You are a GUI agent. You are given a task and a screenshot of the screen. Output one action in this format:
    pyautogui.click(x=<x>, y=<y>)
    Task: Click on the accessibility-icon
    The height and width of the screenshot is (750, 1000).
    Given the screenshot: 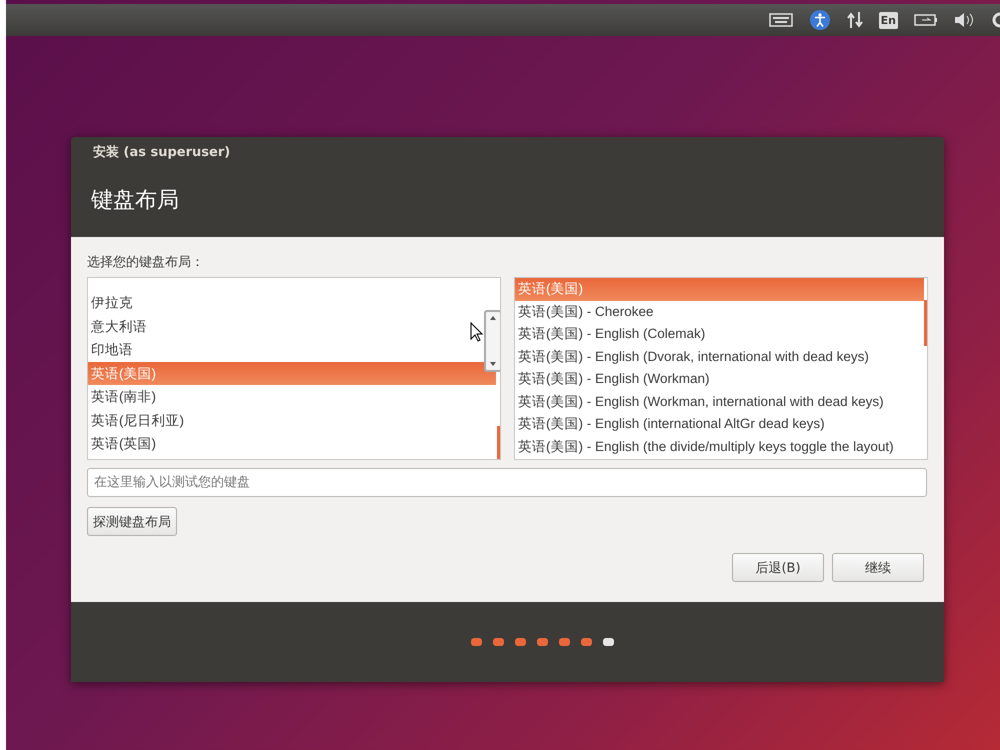 What is the action you would take?
    pyautogui.click(x=819, y=20)
    